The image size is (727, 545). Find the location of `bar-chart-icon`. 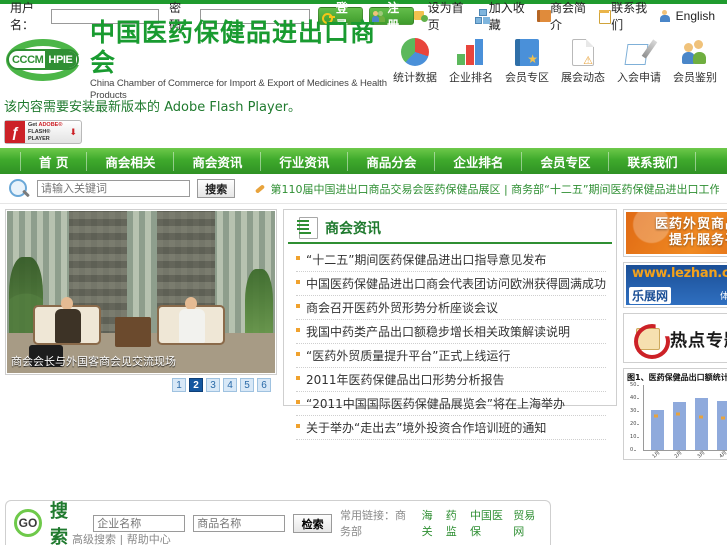

bar-chart-icon is located at coordinates (471, 52).